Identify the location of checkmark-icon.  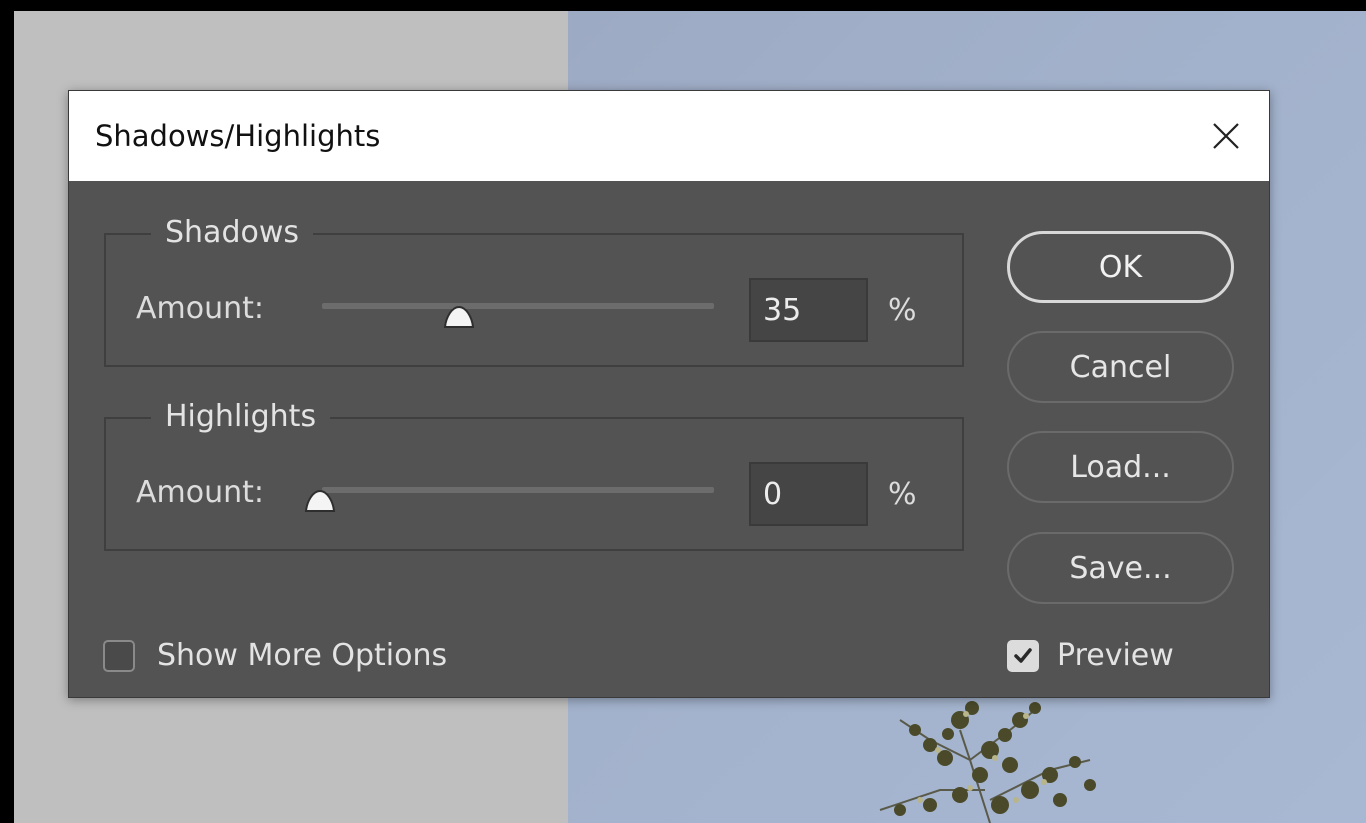
(1023, 655).